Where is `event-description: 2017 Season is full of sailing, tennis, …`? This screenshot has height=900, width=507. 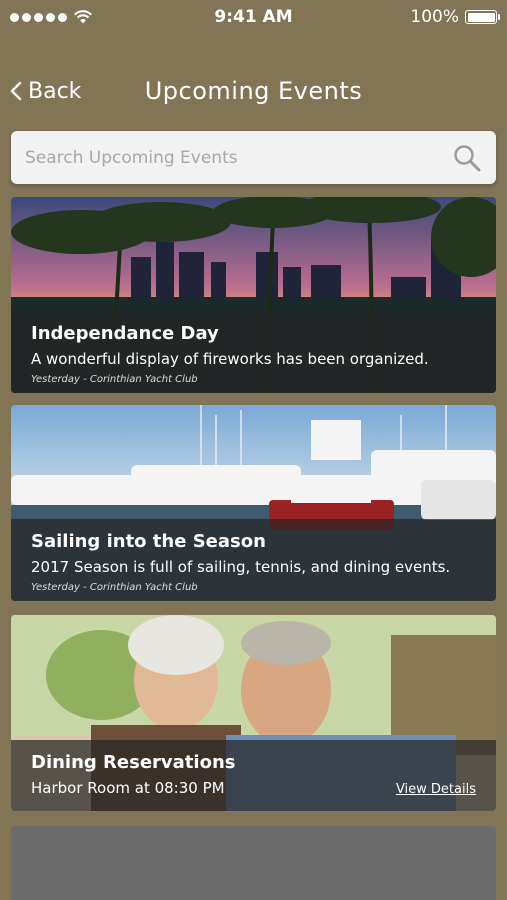 event-description: 2017 Season is full of sailing, tennis, … is located at coordinates (241, 567).